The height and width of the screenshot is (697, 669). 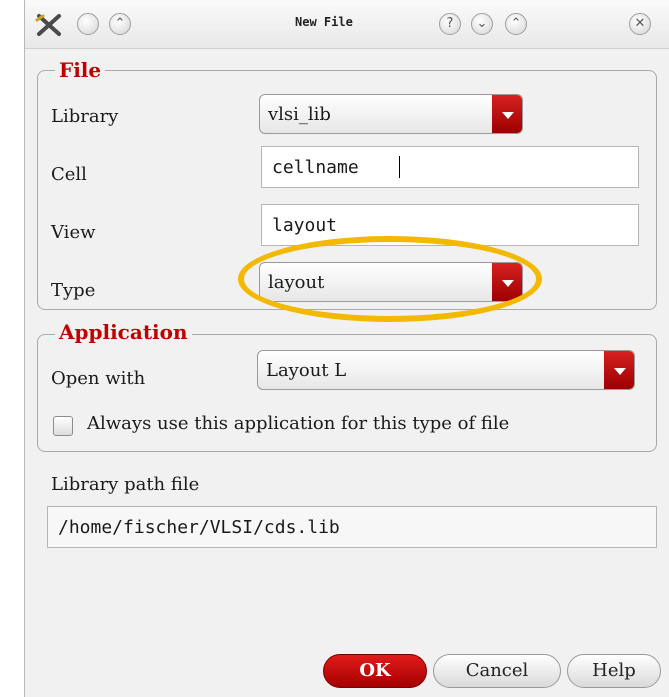 What do you see at coordinates (73, 290) in the screenshot?
I see `type-label: Type` at bounding box center [73, 290].